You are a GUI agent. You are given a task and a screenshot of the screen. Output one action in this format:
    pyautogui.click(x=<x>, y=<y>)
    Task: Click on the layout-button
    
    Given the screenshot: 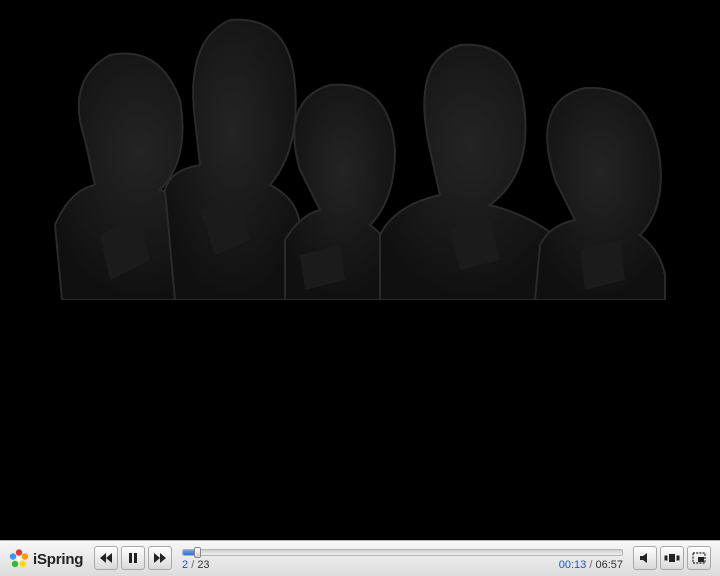 What is the action you would take?
    pyautogui.click(x=672, y=558)
    